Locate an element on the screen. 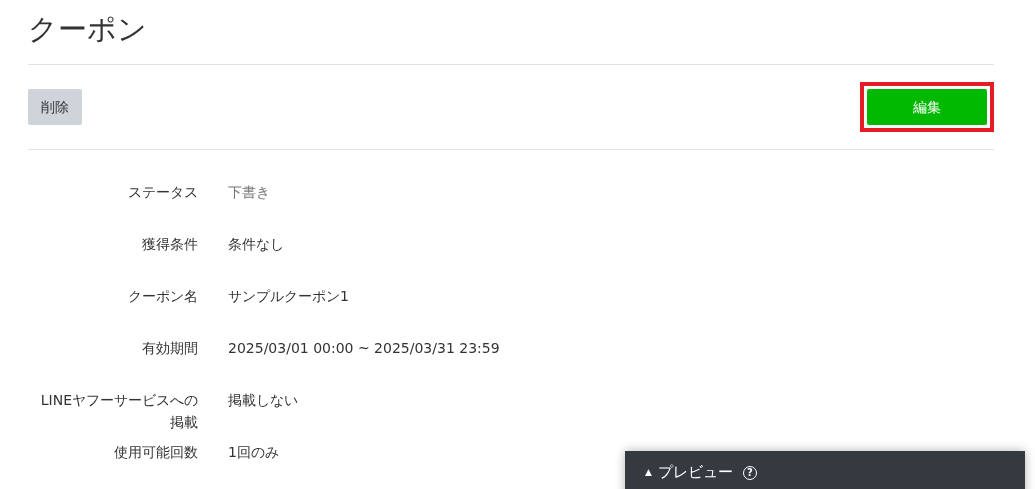 Image resolution: width=1035 pixels, height=489 pixels. preview-panel: $^{▲}$ プレビュー ? is located at coordinates (825, 470).